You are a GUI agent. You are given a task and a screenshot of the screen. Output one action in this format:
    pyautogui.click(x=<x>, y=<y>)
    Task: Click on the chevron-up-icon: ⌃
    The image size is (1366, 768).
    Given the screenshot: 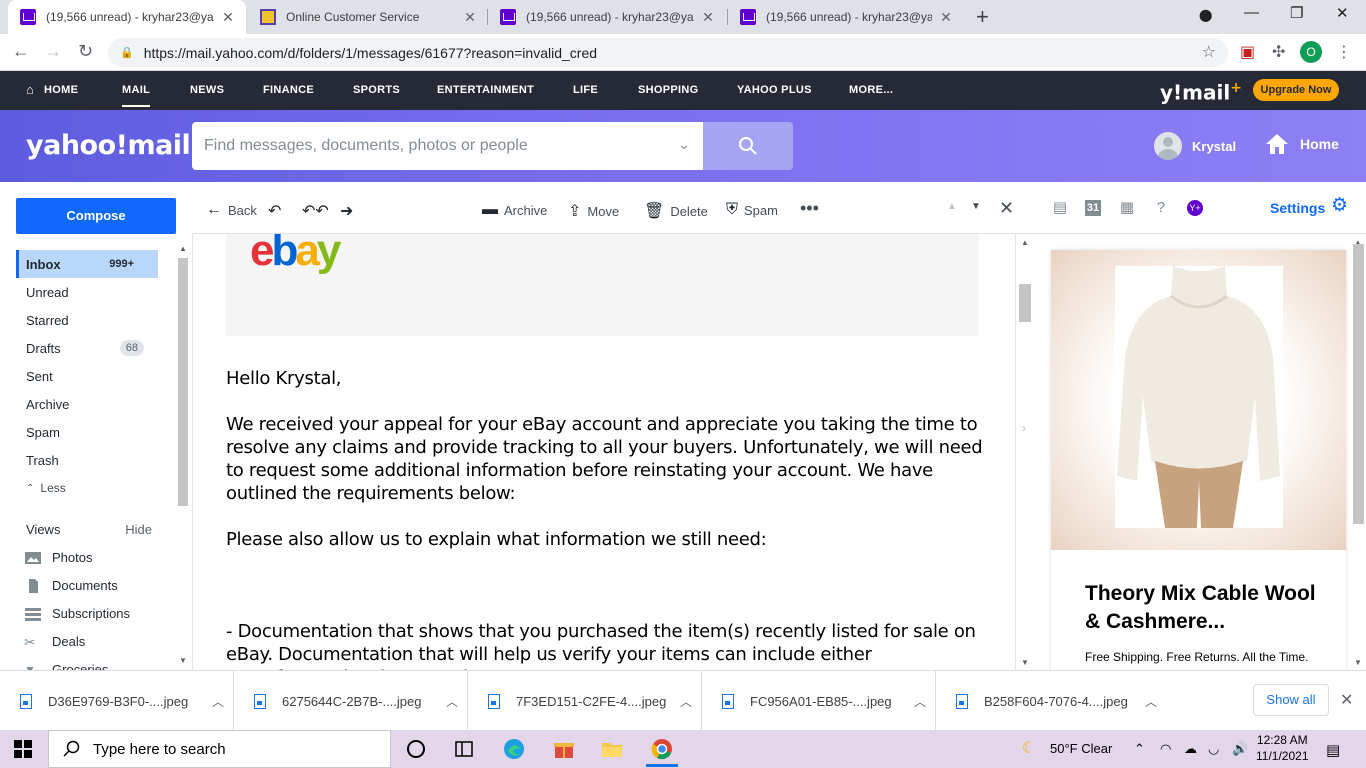 What is the action you would take?
    pyautogui.click(x=1139, y=749)
    